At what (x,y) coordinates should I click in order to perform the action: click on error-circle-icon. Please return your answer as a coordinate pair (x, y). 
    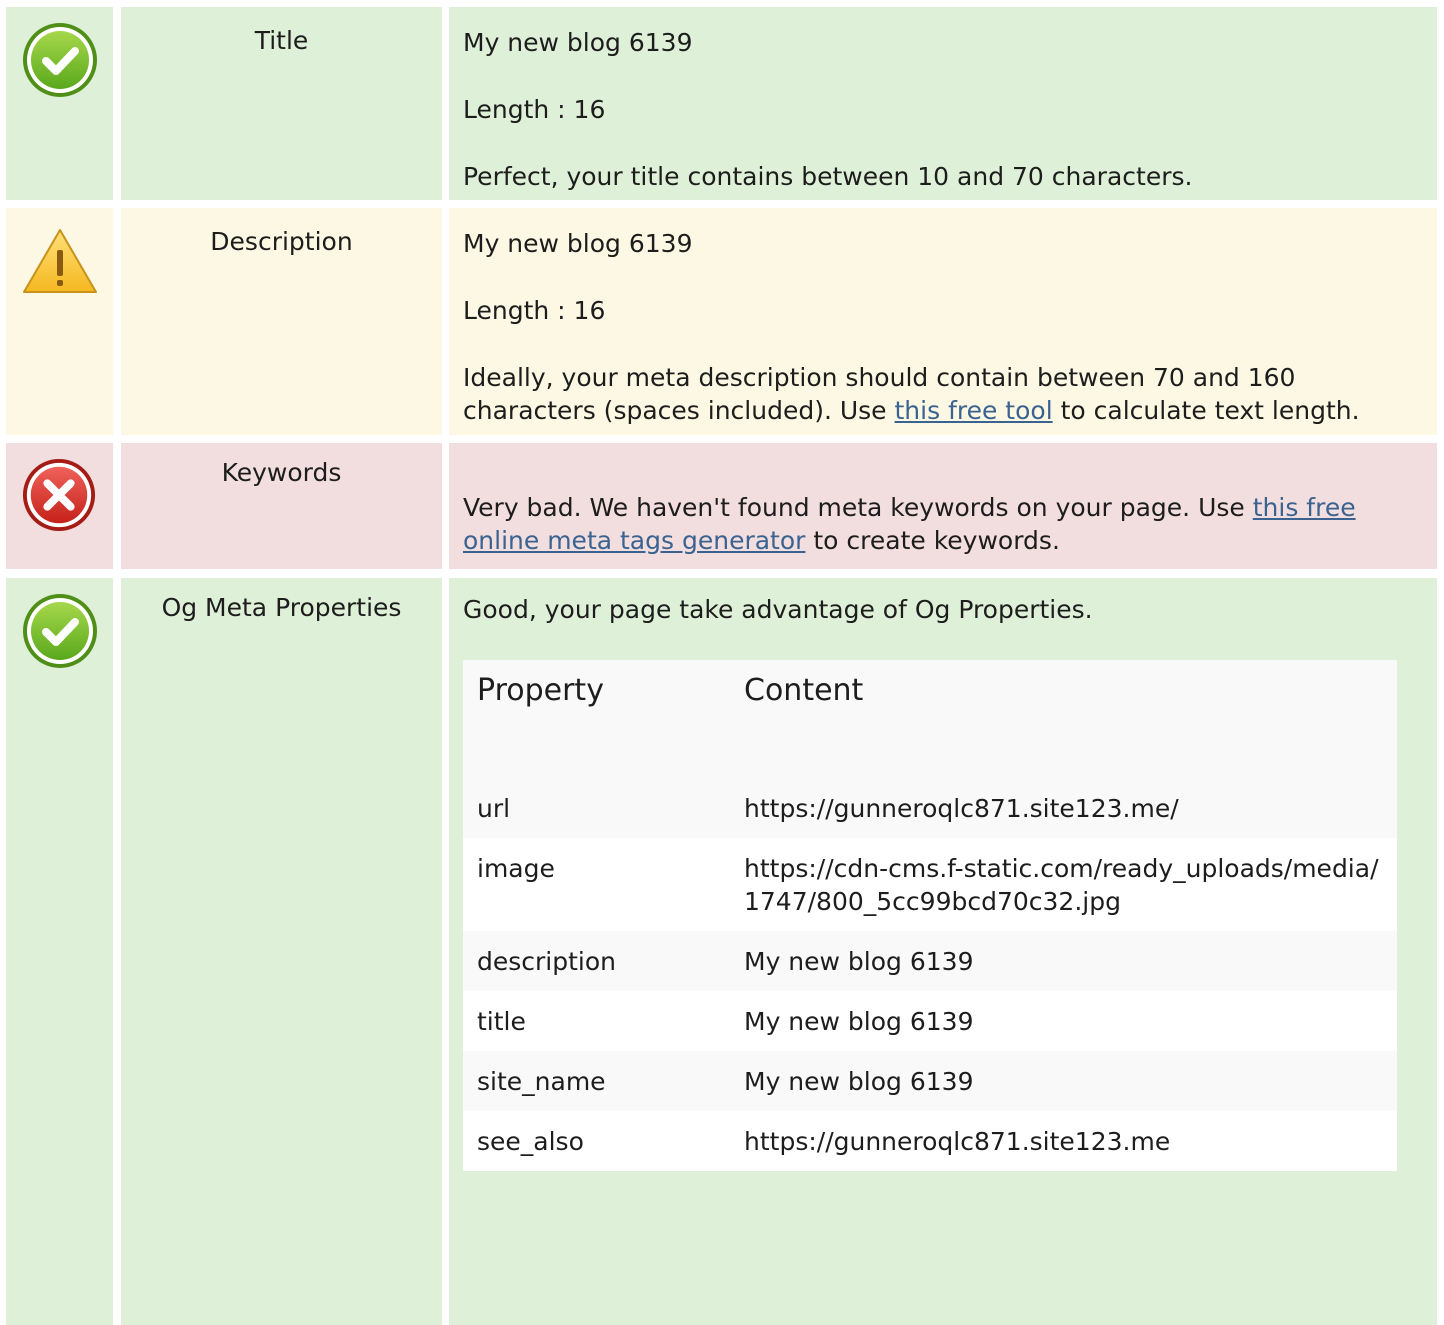
    Looking at the image, I should click on (59, 495).